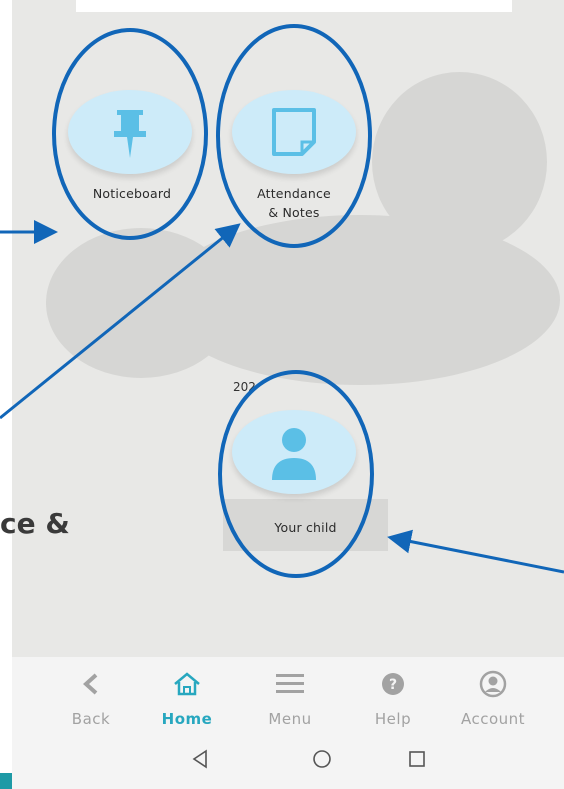  What do you see at coordinates (187, 719) in the screenshot?
I see `nav-home-label: Home` at bounding box center [187, 719].